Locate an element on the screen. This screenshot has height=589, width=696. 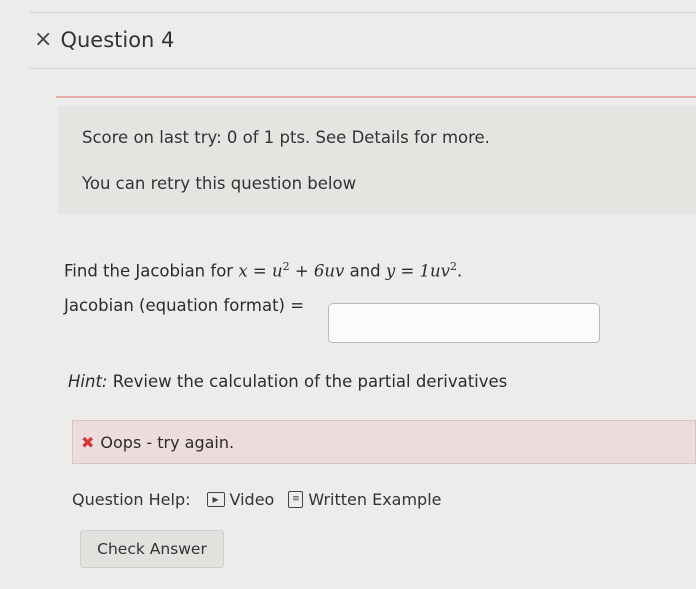
y-equation: = 1uv is located at coordinates (422, 271).